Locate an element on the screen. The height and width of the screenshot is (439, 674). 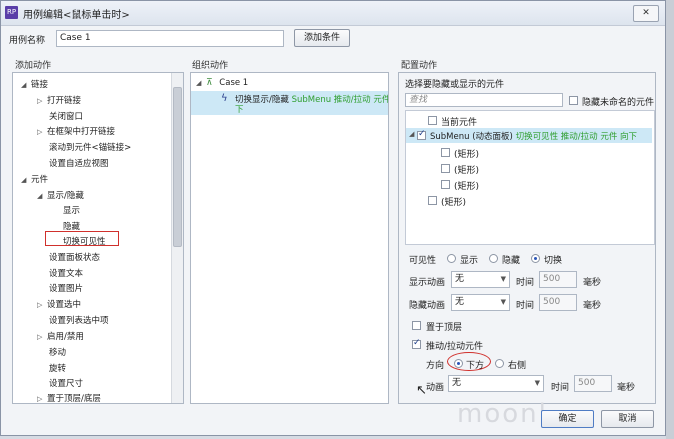
tree-item-bring-front-back: ▷ 置于顶层/底层 is located at coordinates (69, 397).